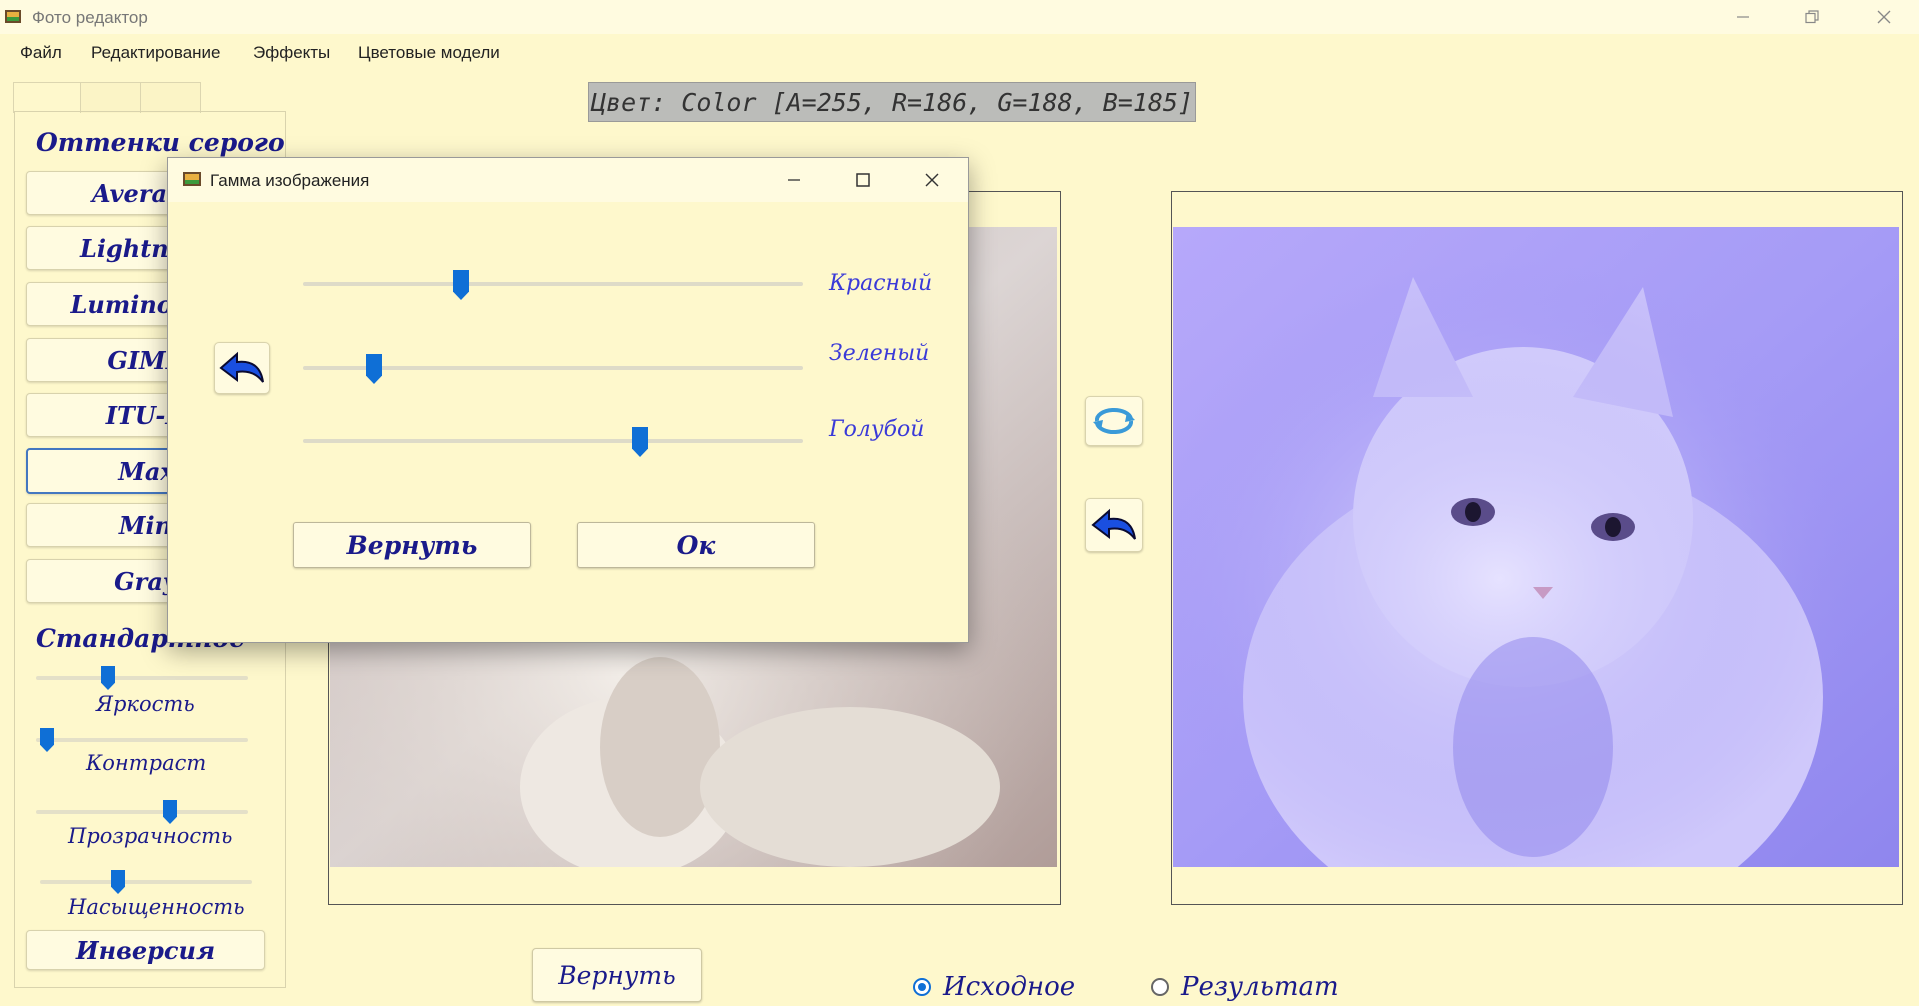  What do you see at coordinates (568, 180) in the screenshot?
I see `dialog-titlebar: Гамма изображения` at bounding box center [568, 180].